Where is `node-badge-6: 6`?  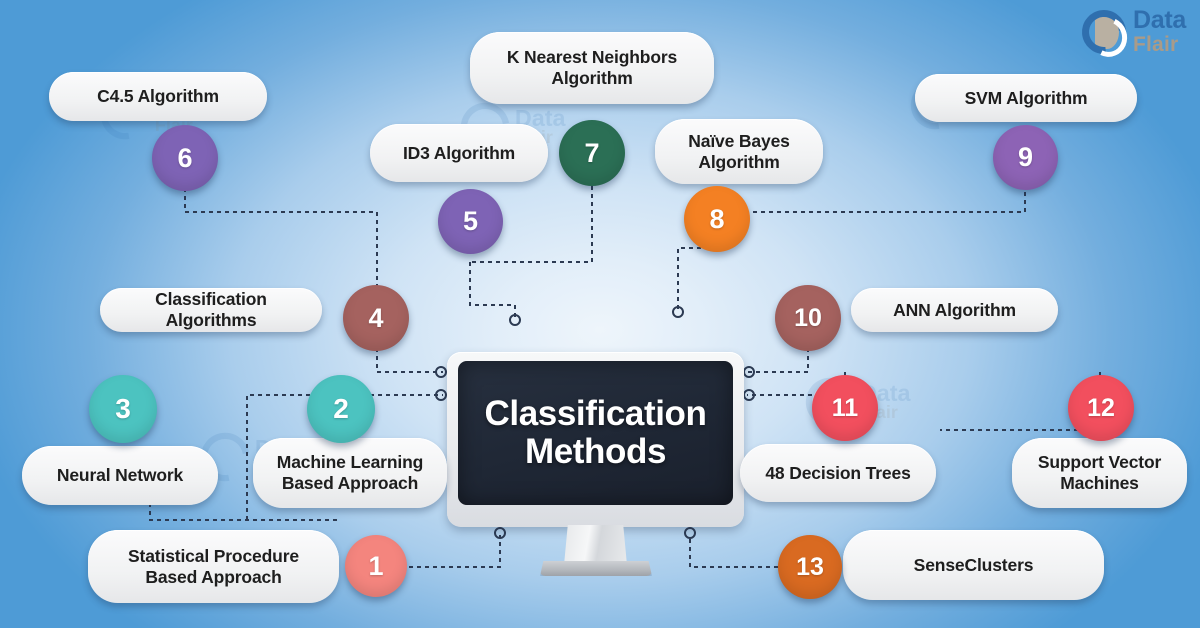 node-badge-6: 6 is located at coordinates (185, 158).